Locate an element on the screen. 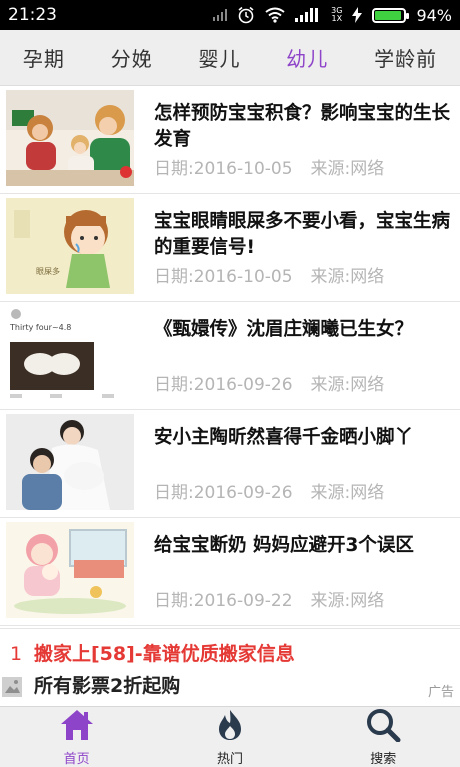 The height and width of the screenshot is (767, 460). status-time: 21:23 is located at coordinates (32, 15).